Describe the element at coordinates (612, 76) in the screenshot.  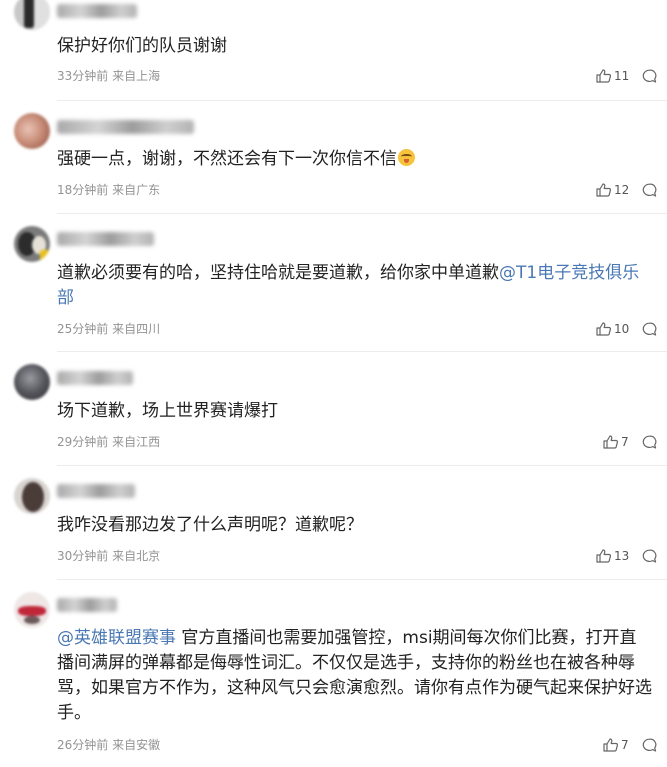
I see `like-button: 11` at that location.